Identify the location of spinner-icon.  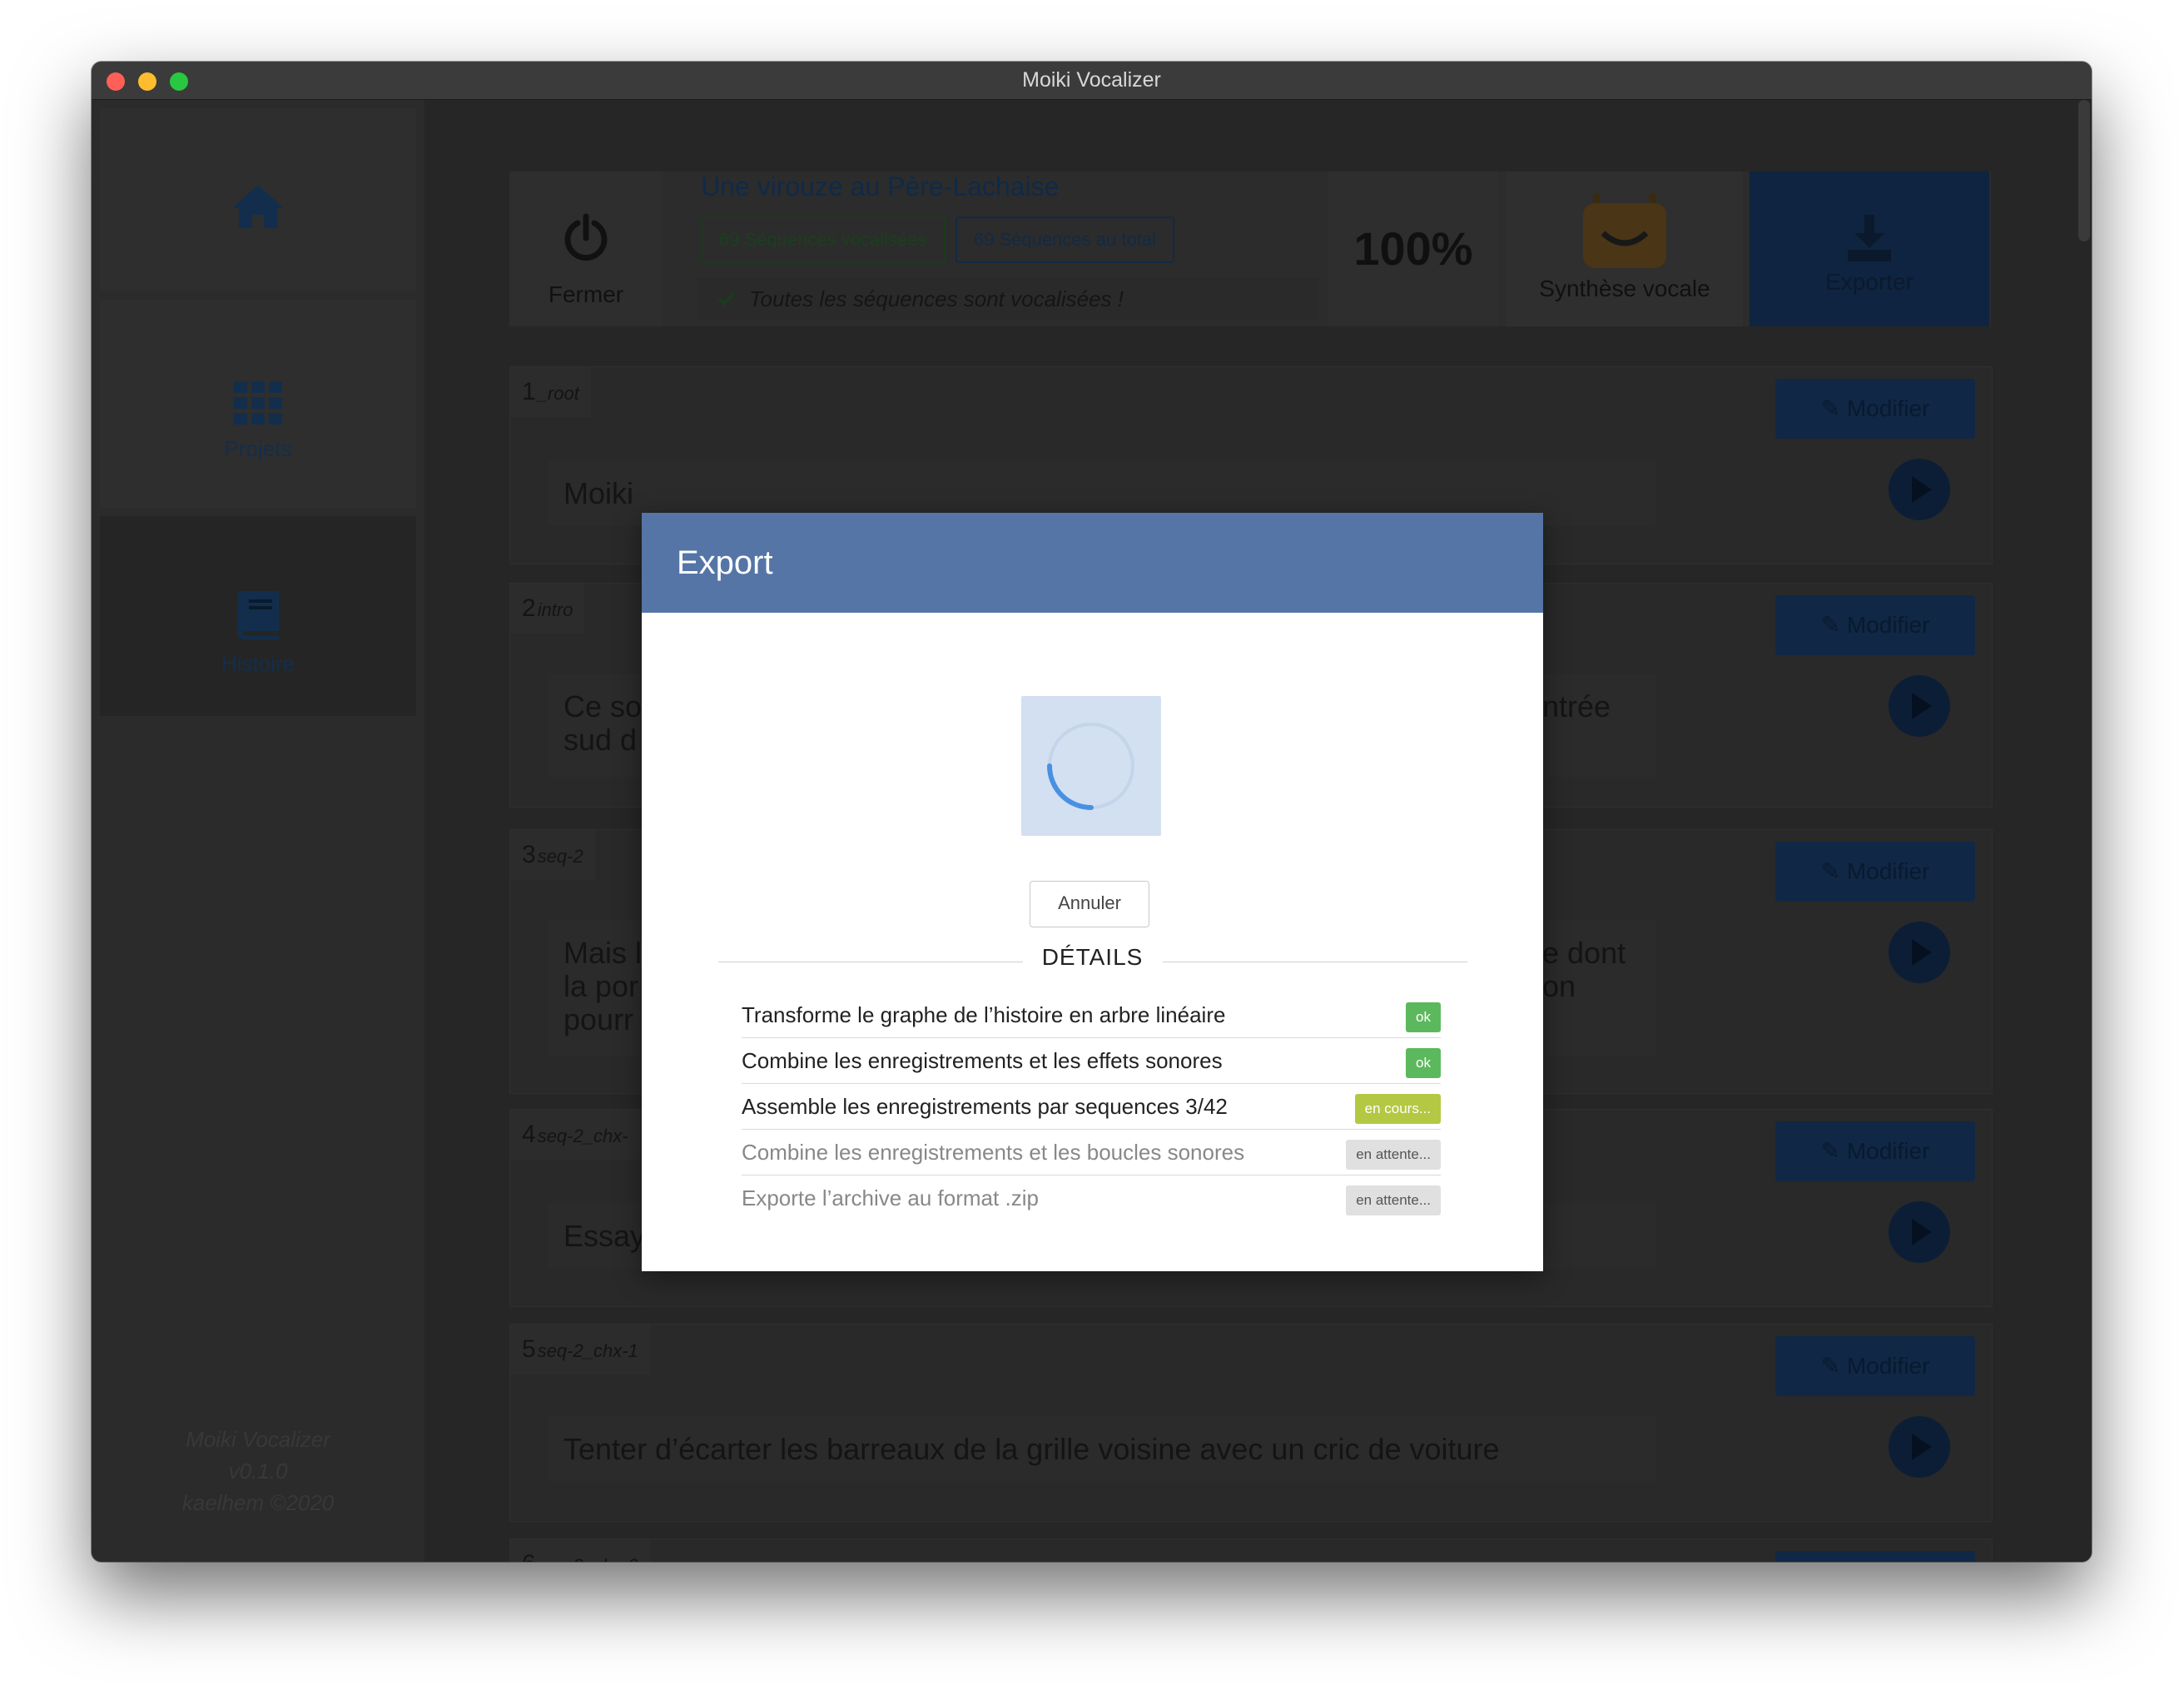
(1090, 766).